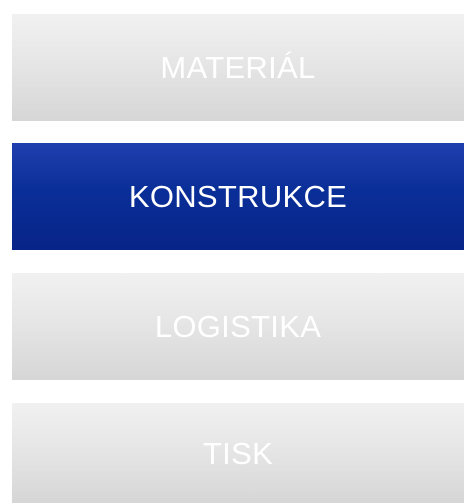 The width and height of the screenshot is (464, 503). I want to click on menu-item-label: TISK, so click(238, 453).